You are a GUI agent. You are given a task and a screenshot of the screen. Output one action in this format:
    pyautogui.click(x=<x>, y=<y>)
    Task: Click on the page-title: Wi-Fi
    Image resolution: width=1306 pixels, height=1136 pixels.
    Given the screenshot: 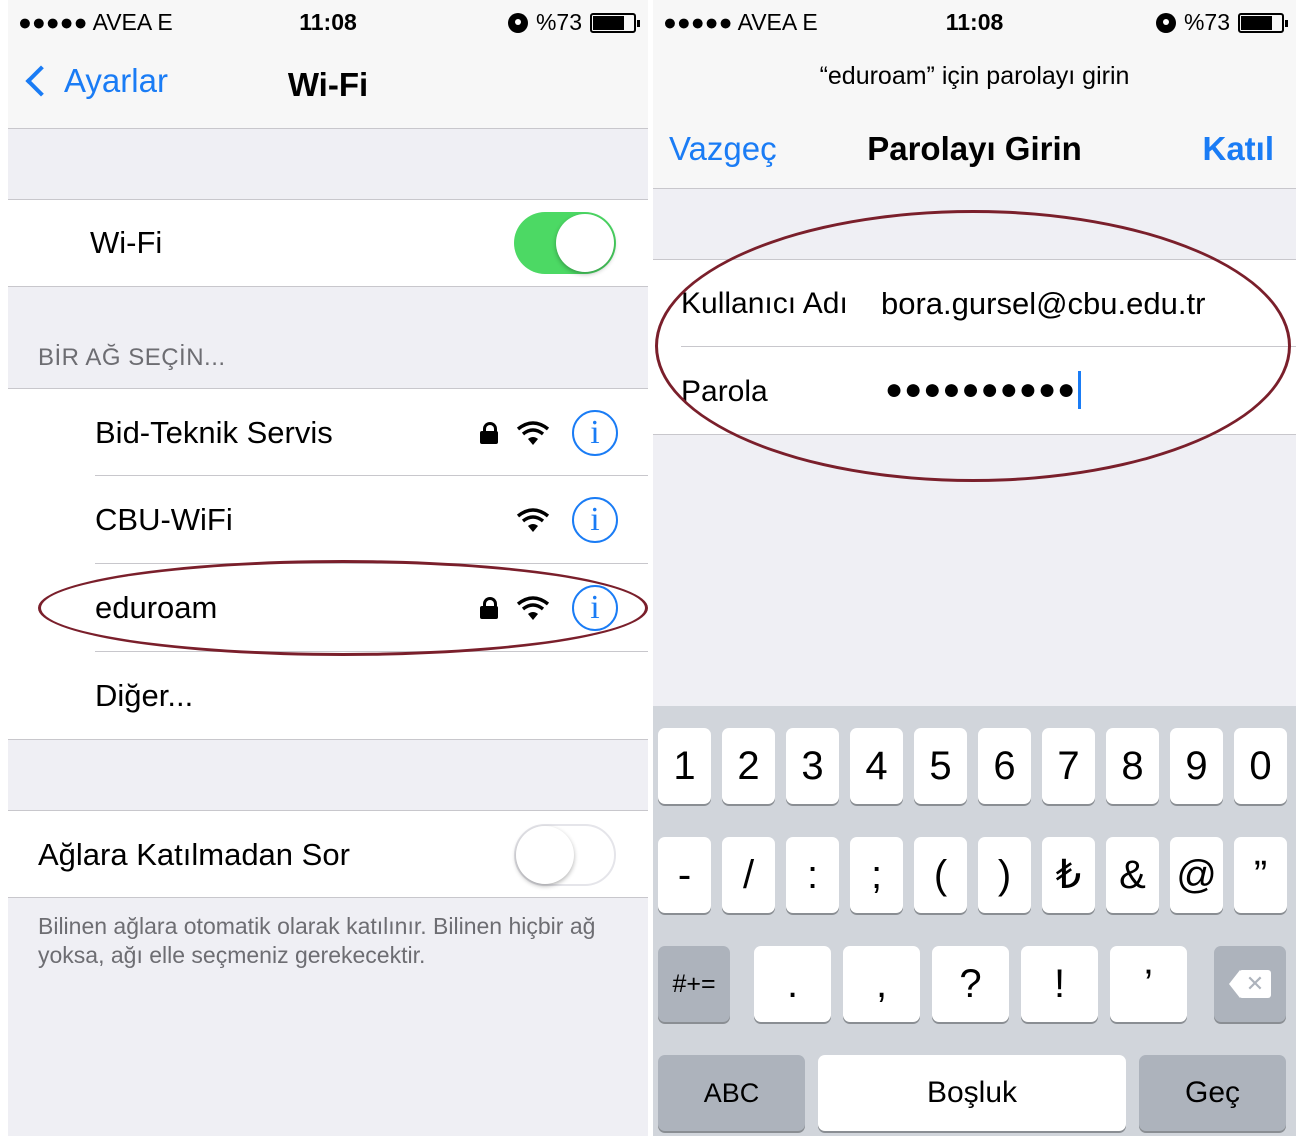 What is the action you would take?
    pyautogui.click(x=328, y=84)
    